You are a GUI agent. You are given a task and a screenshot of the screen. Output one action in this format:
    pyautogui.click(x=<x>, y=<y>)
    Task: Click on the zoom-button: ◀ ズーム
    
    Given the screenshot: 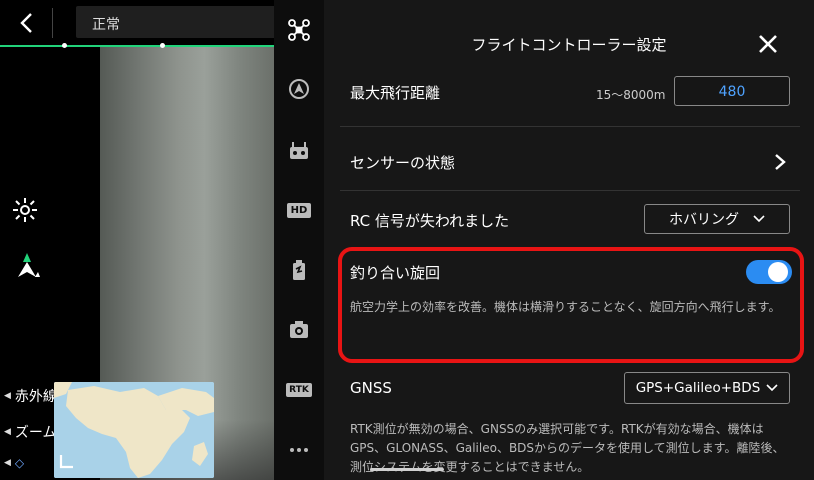 What is the action you would take?
    pyautogui.click(x=30, y=432)
    